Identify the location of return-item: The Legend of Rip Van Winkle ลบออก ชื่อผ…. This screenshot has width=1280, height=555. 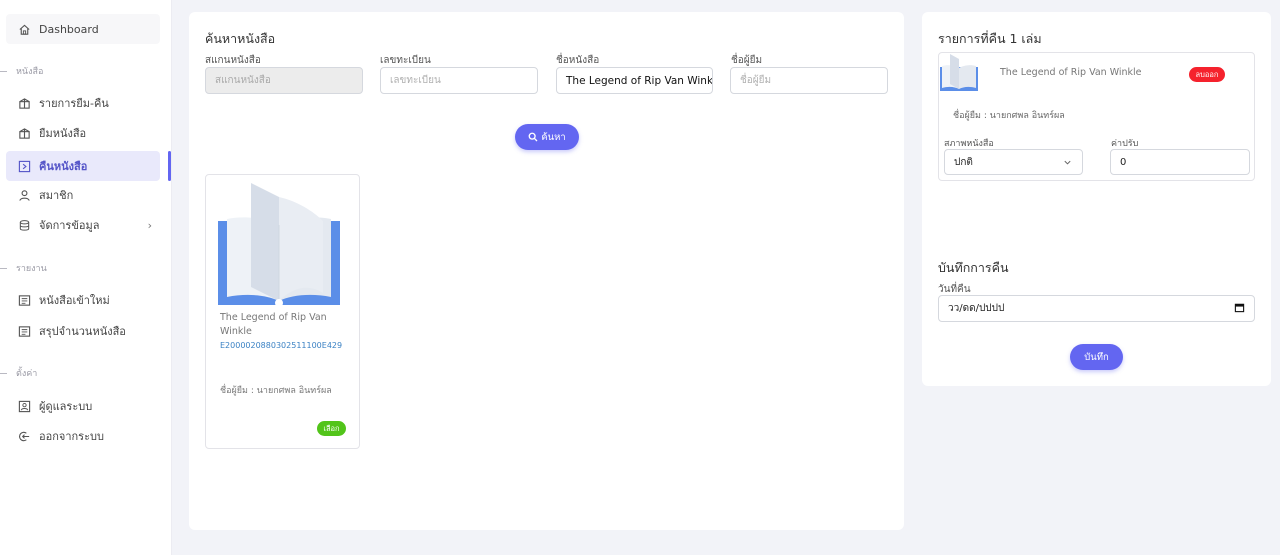
(1096, 116).